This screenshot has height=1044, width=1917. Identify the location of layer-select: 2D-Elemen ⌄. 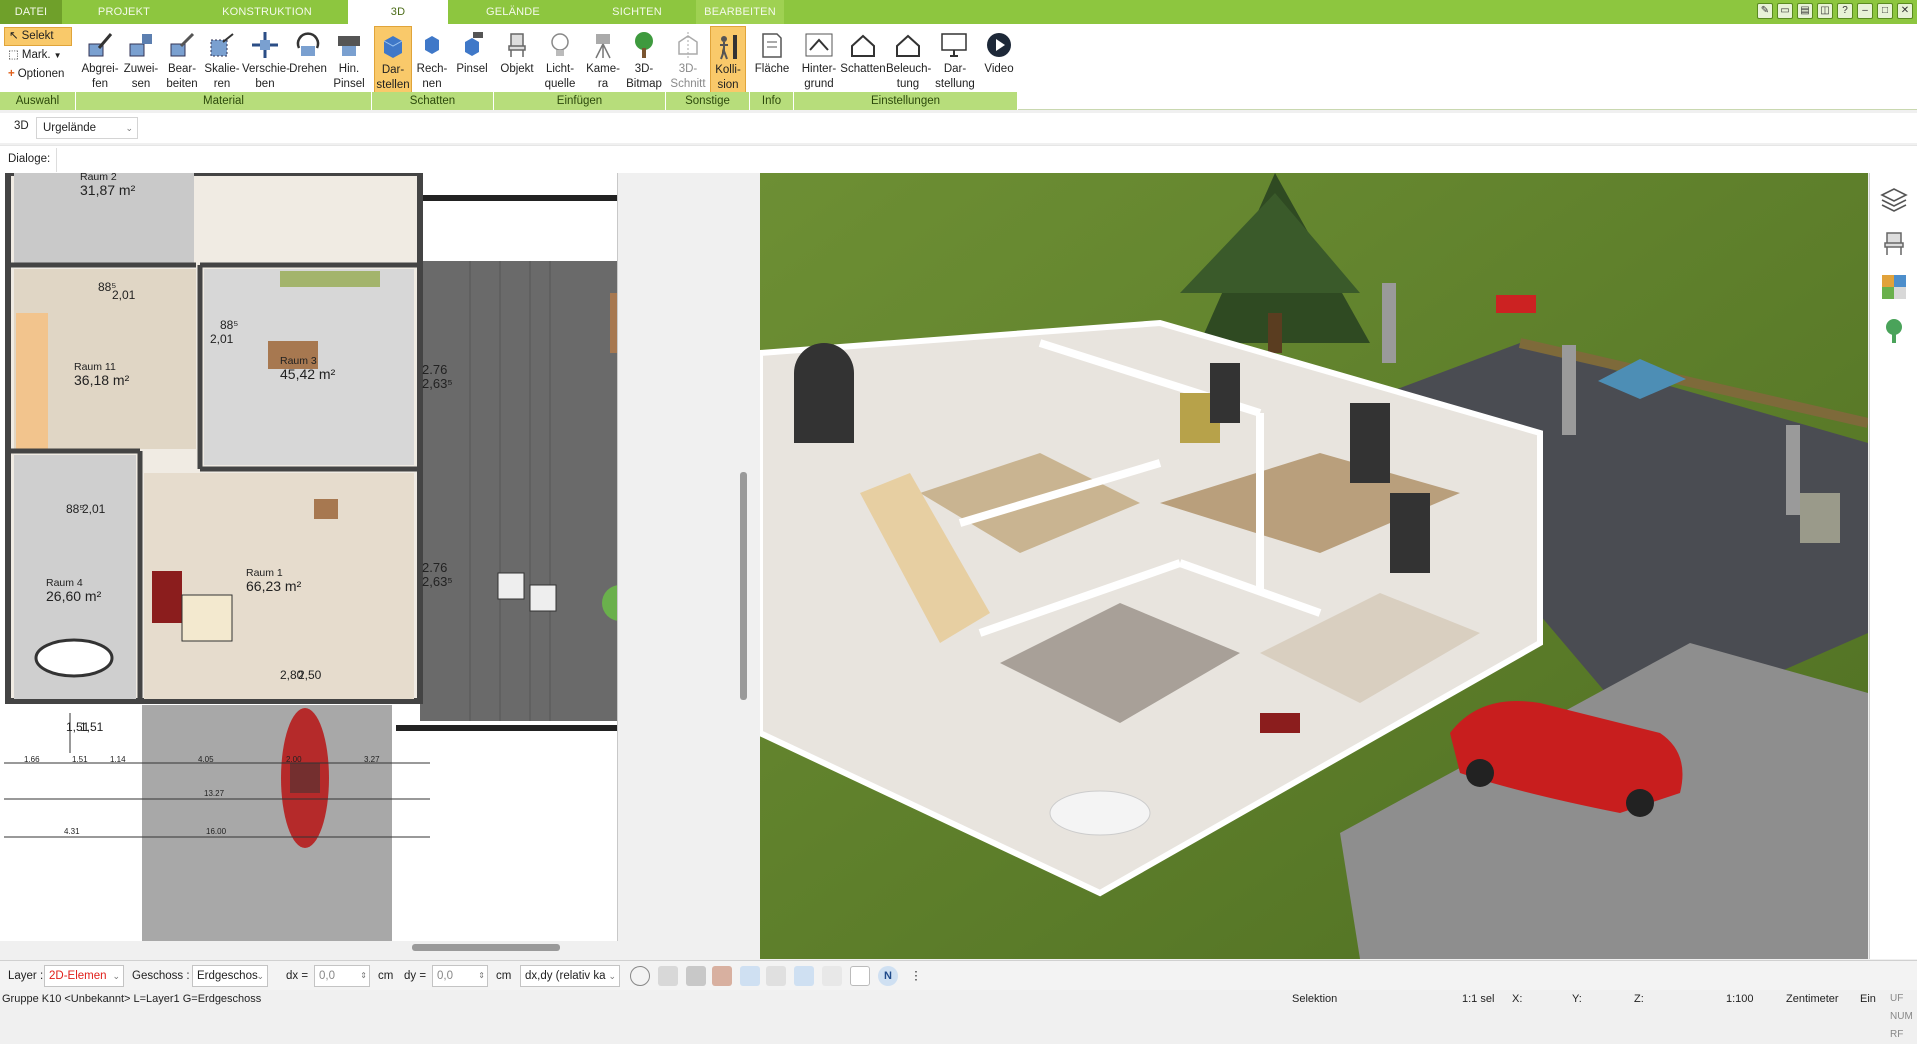
(84, 976).